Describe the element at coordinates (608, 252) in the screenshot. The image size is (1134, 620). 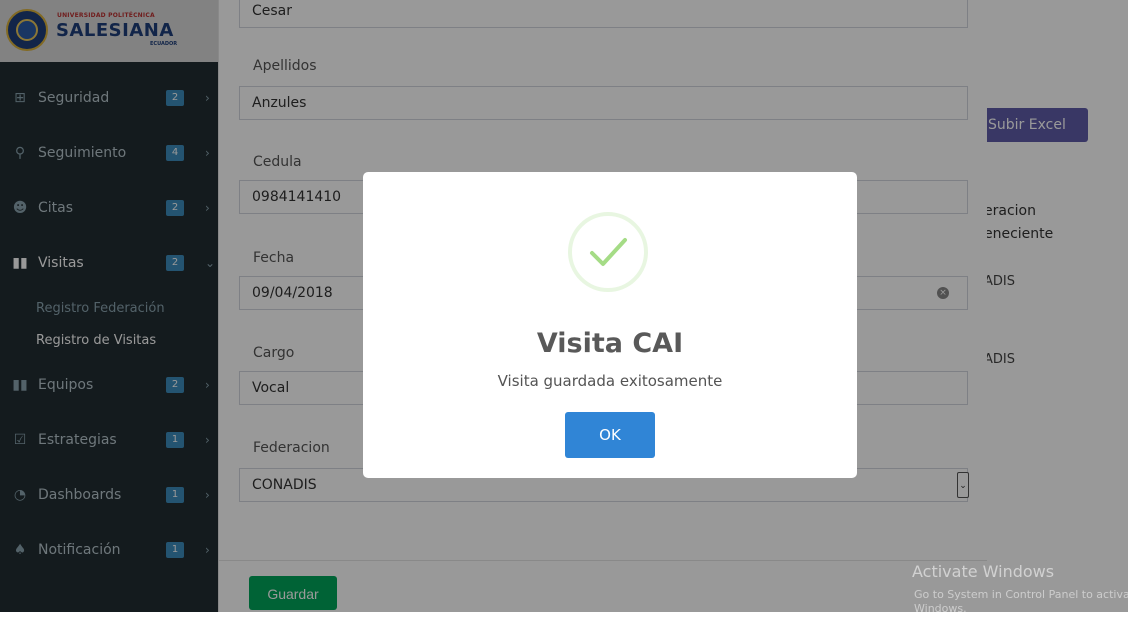
I see `checkmark-icon` at that location.